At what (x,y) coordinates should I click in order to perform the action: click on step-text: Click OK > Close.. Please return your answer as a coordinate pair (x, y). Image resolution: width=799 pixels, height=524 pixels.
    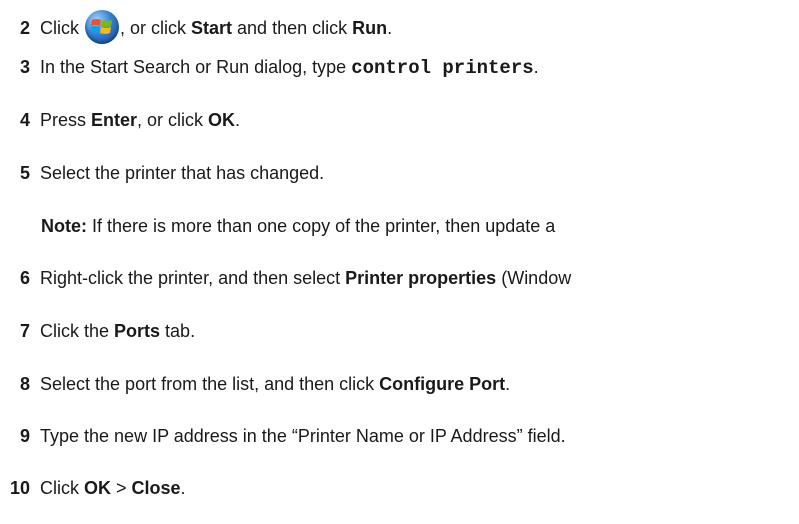
    Looking at the image, I should click on (113, 488).